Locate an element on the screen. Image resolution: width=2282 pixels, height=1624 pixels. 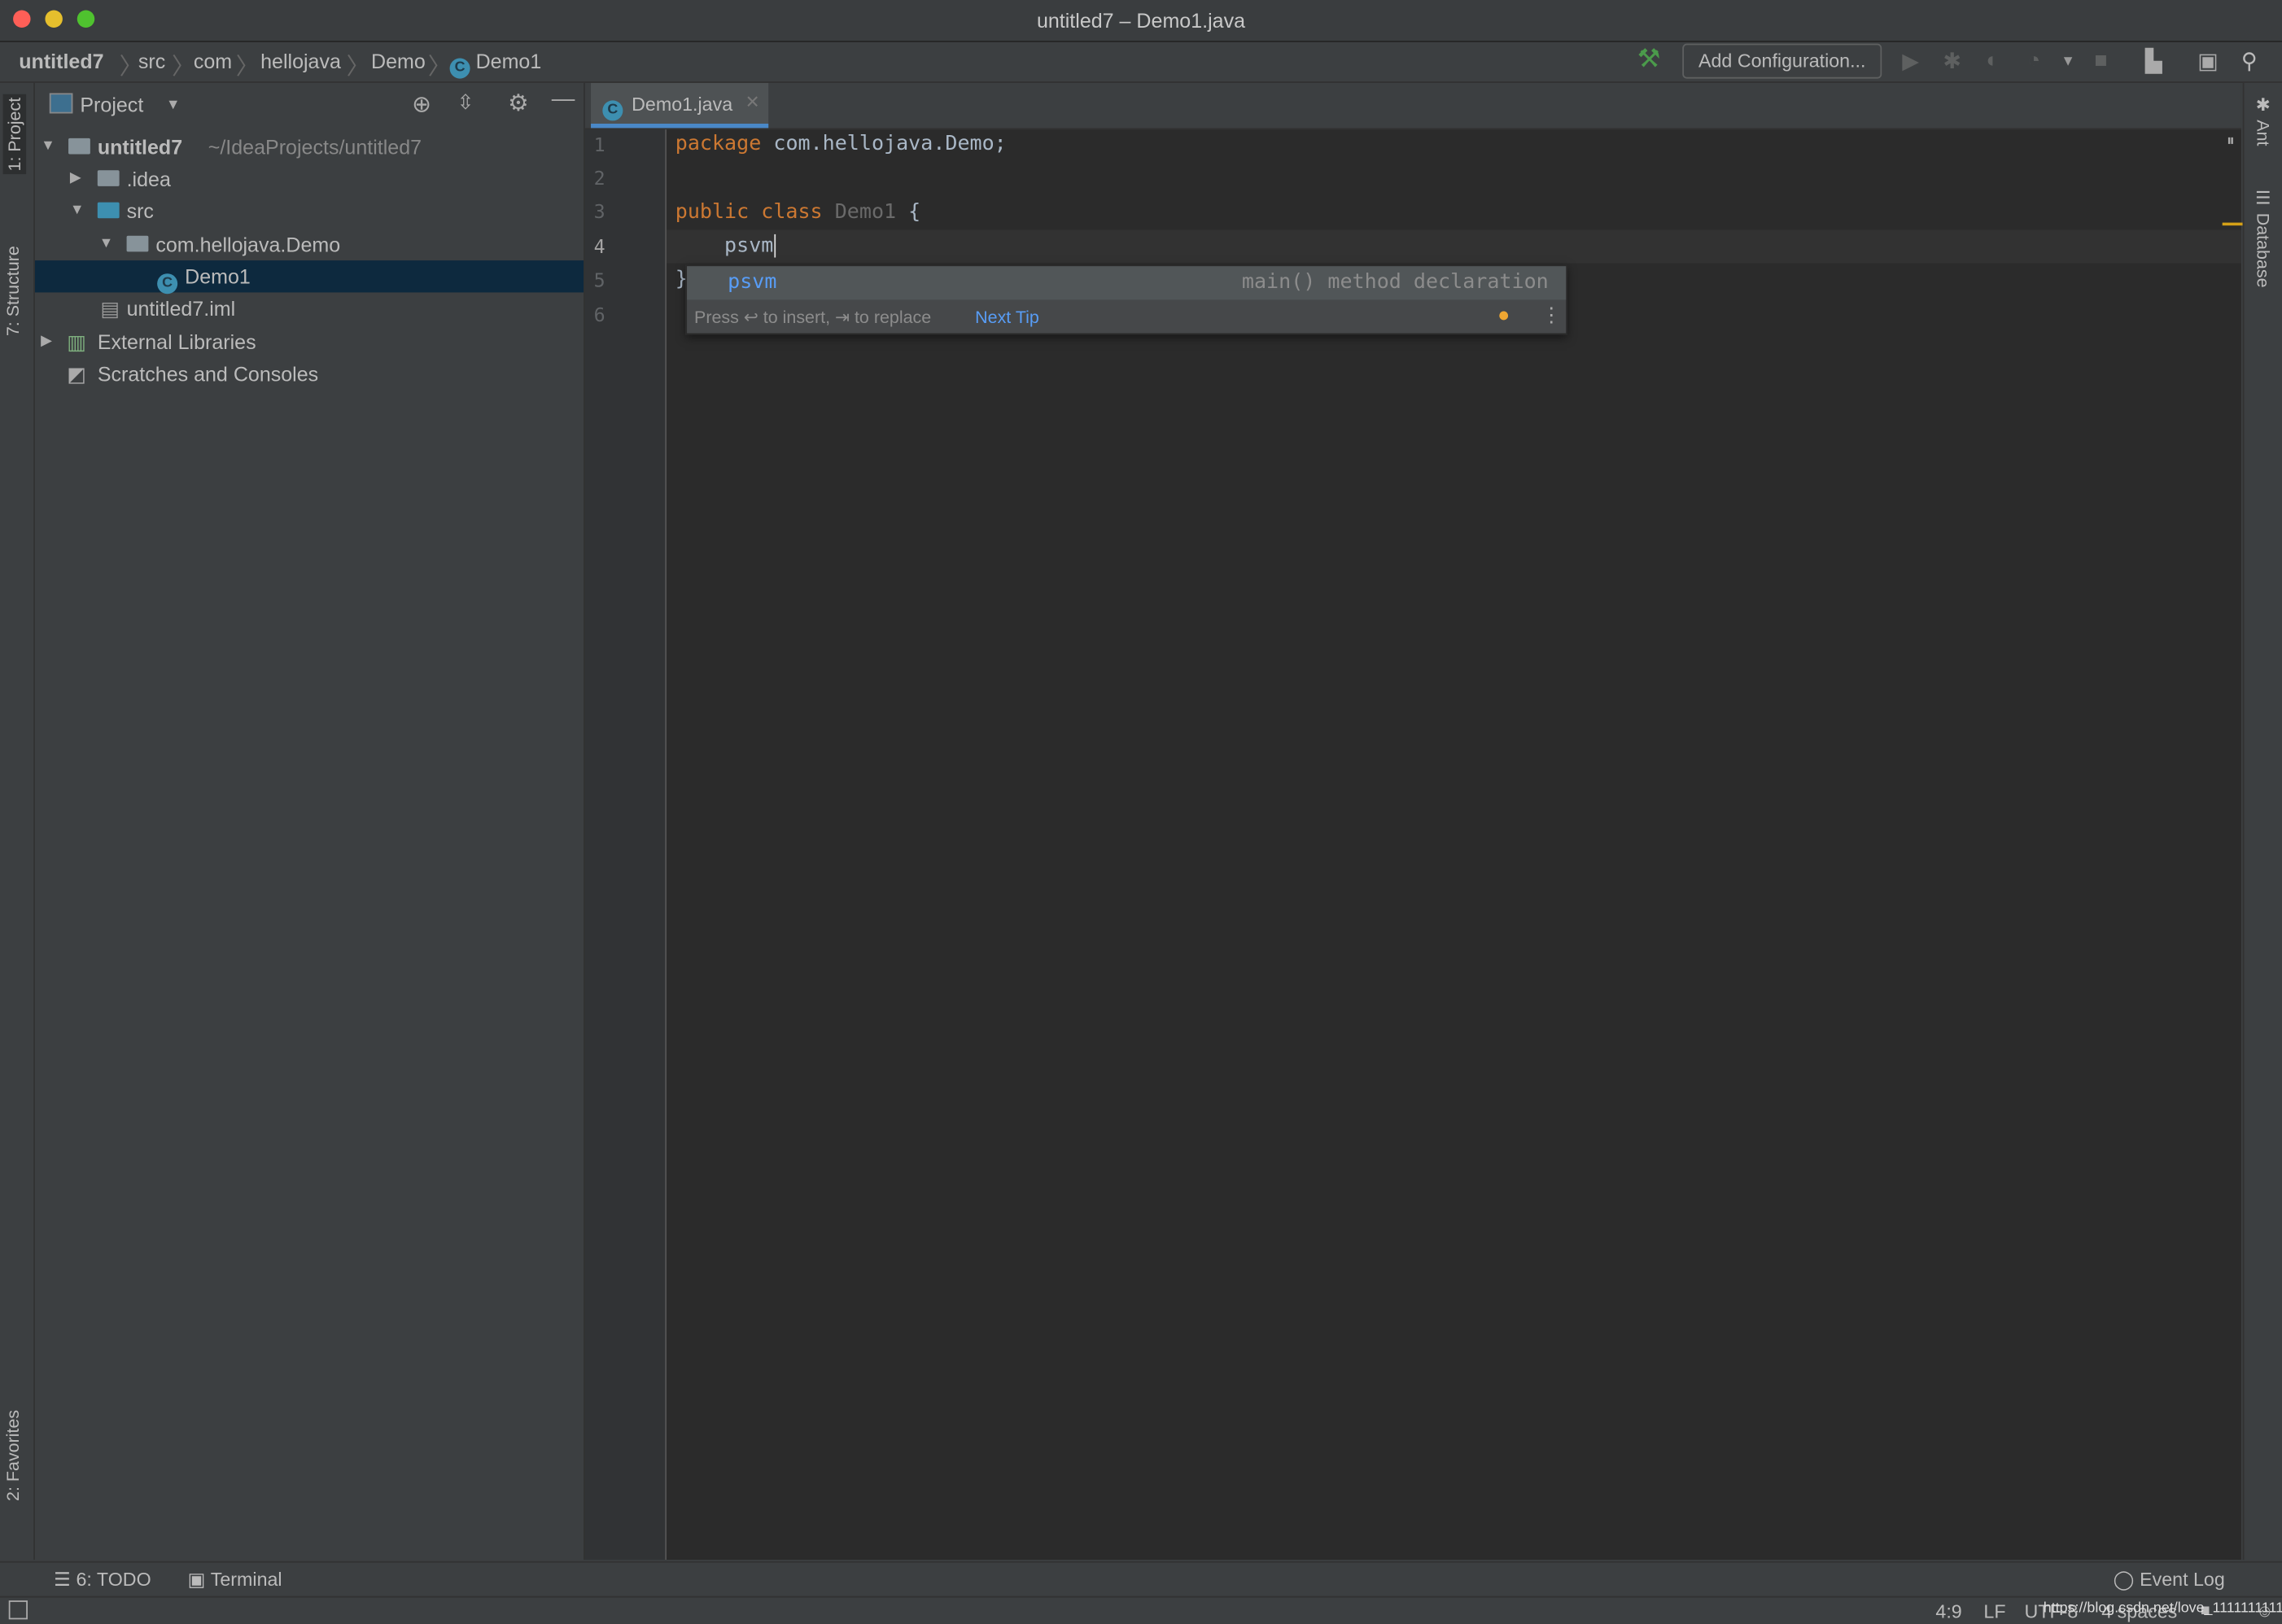
collapse-all-icon: ⇳ is located at coordinates (465, 102).